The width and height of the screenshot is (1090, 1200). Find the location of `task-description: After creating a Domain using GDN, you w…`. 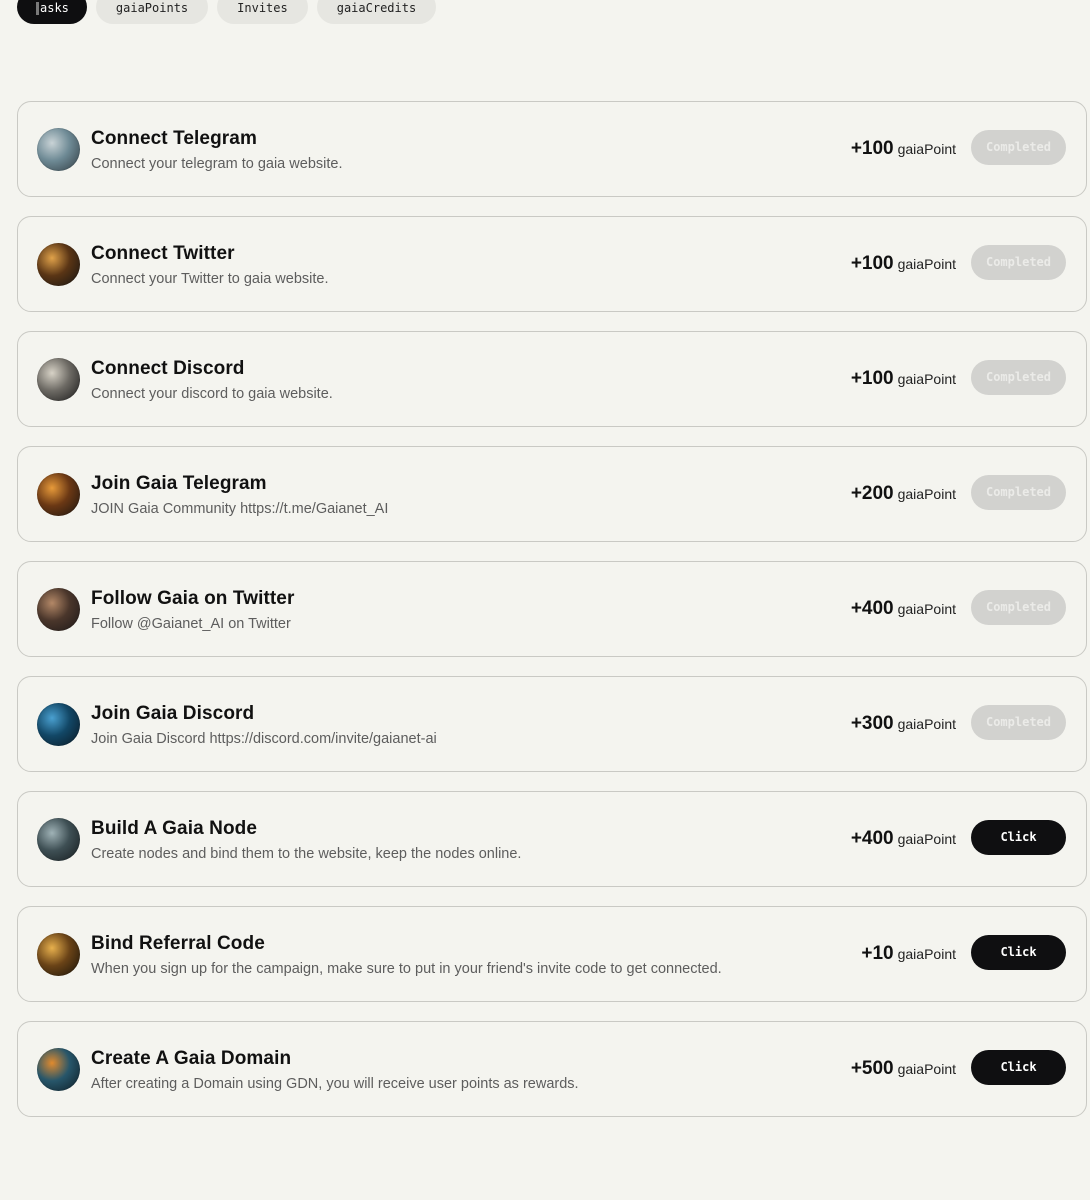

task-description: After creating a Domain using GDN, you w… is located at coordinates (335, 1084).